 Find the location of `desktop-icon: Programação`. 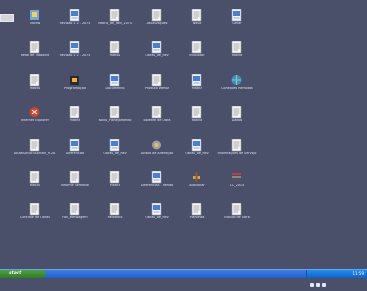

desktop-icon: Programação is located at coordinates (75, 85).